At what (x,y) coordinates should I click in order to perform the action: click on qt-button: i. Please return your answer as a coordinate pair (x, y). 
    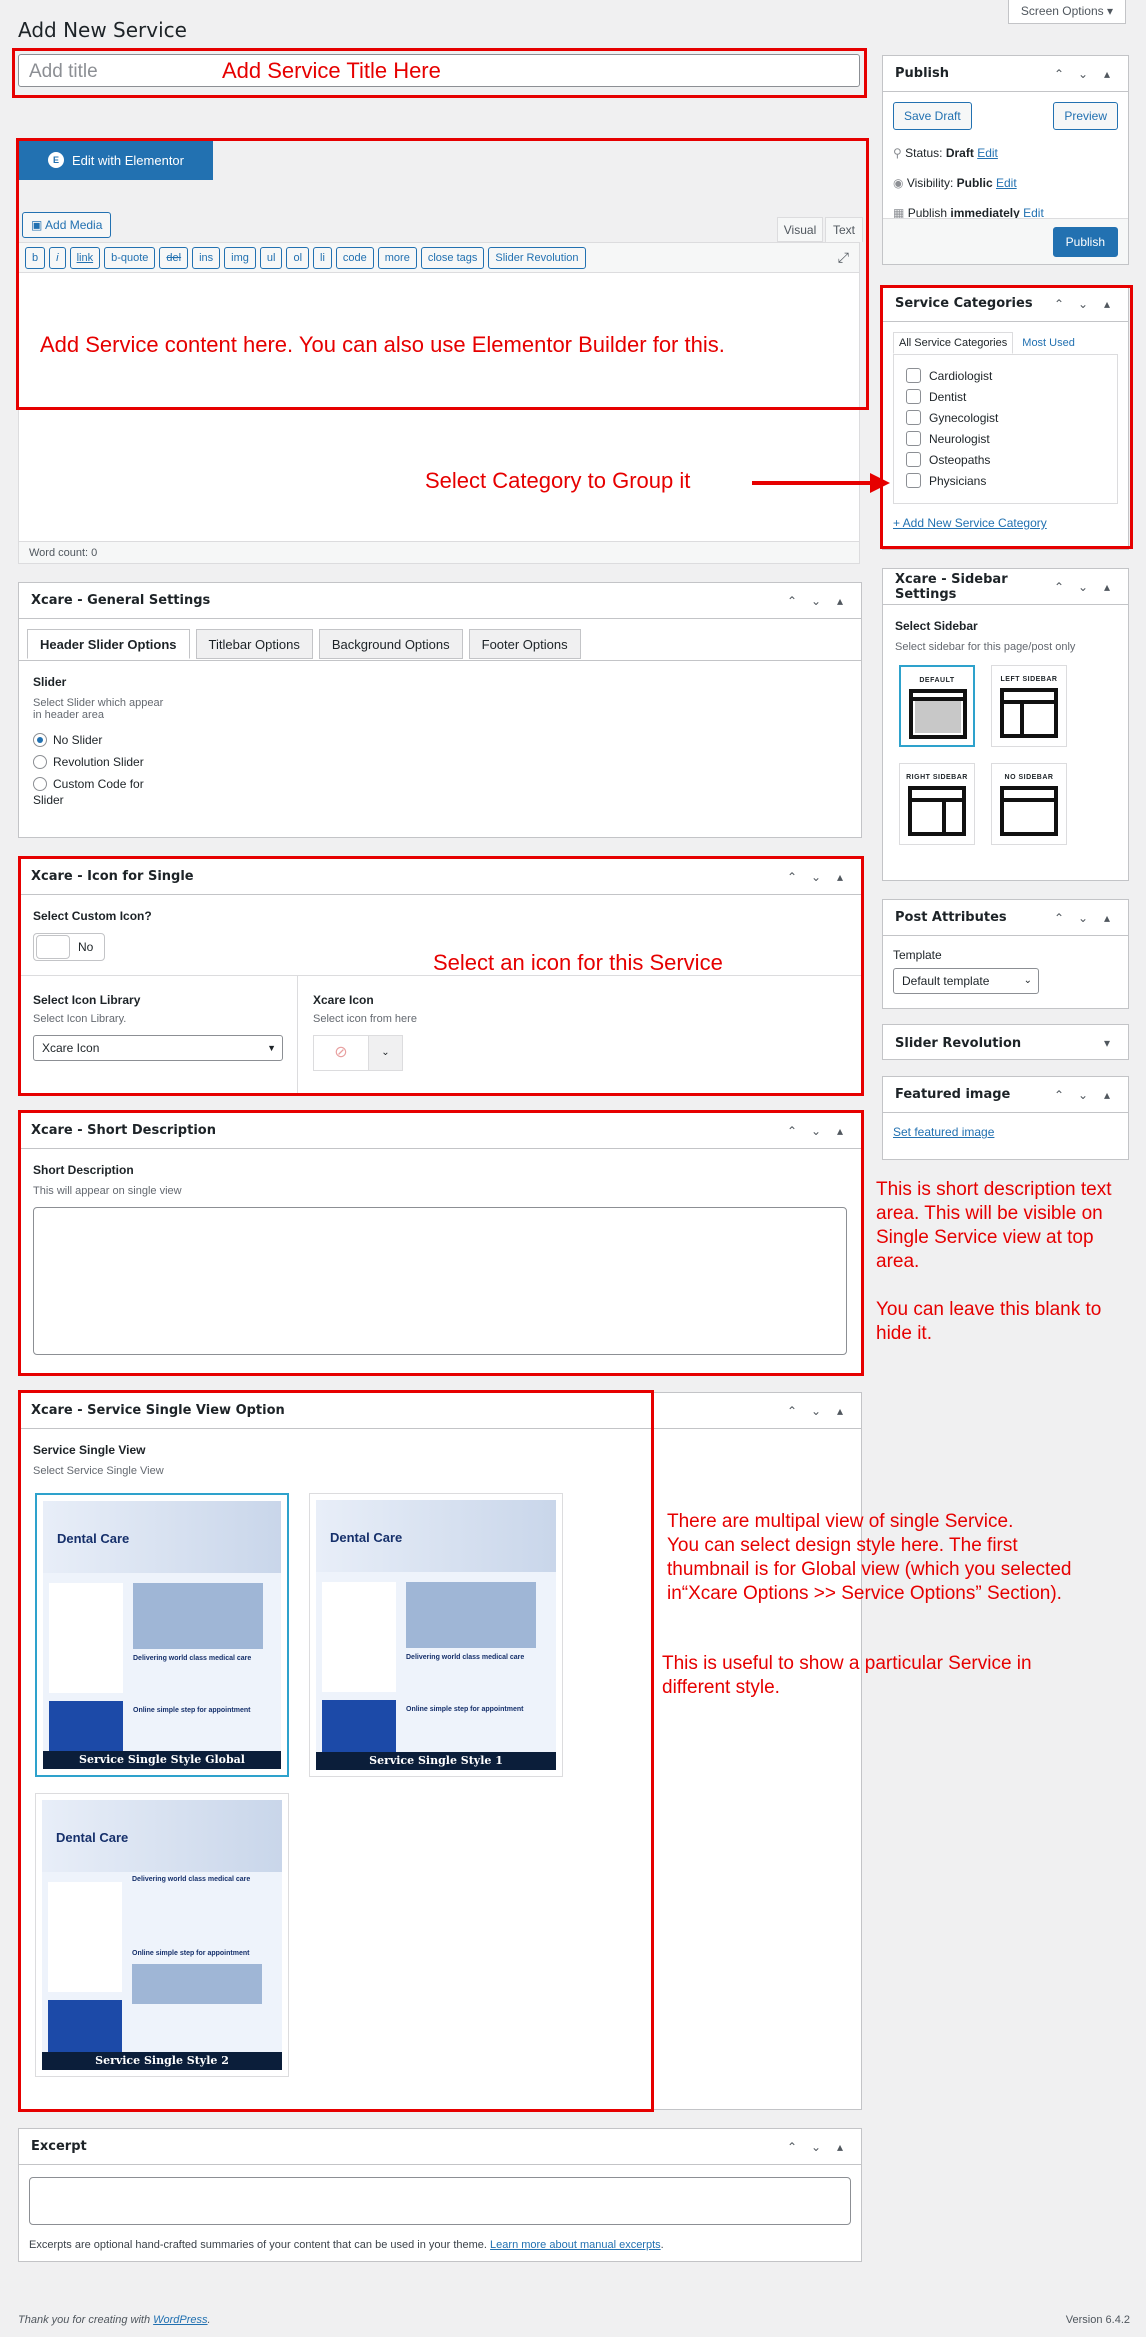
    Looking at the image, I should click on (57, 258).